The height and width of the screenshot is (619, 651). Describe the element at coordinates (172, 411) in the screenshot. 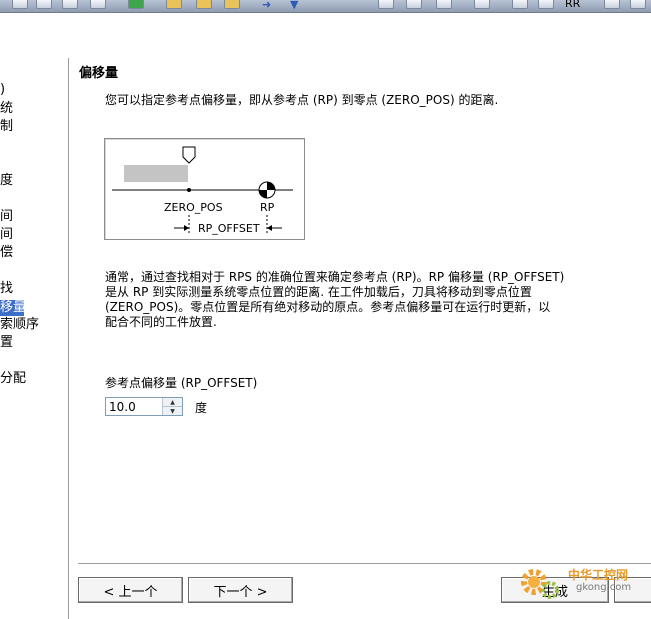

I see `spin-down-icon: ▼` at that location.